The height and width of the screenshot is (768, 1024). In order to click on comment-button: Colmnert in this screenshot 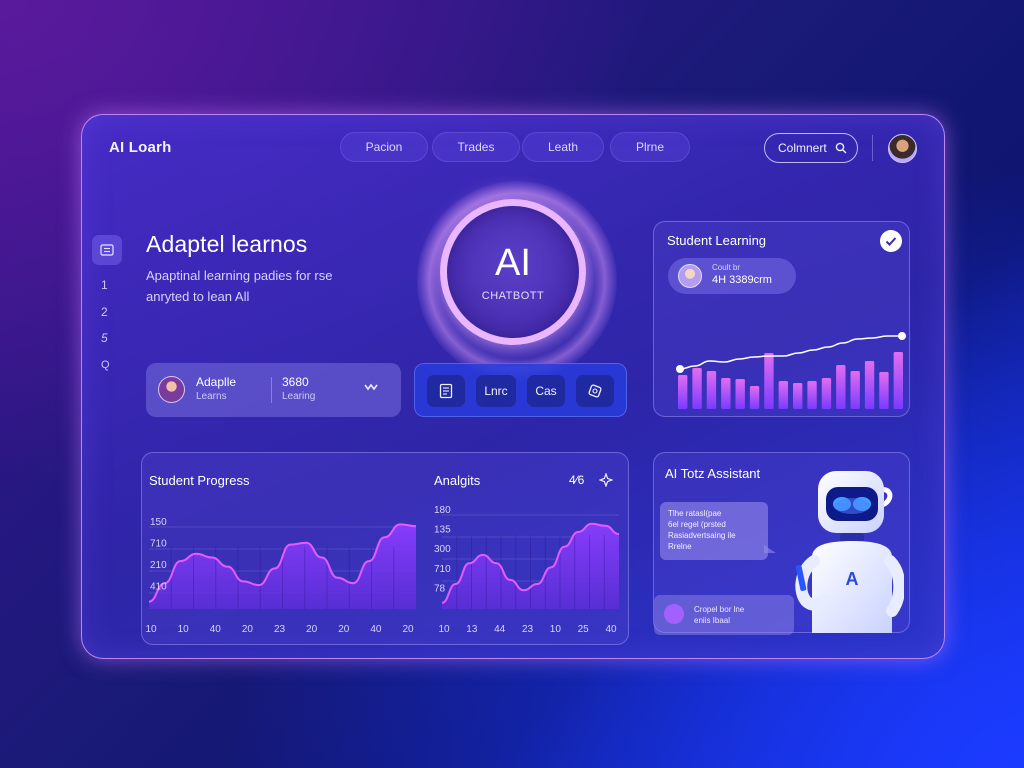, I will do `click(811, 148)`.